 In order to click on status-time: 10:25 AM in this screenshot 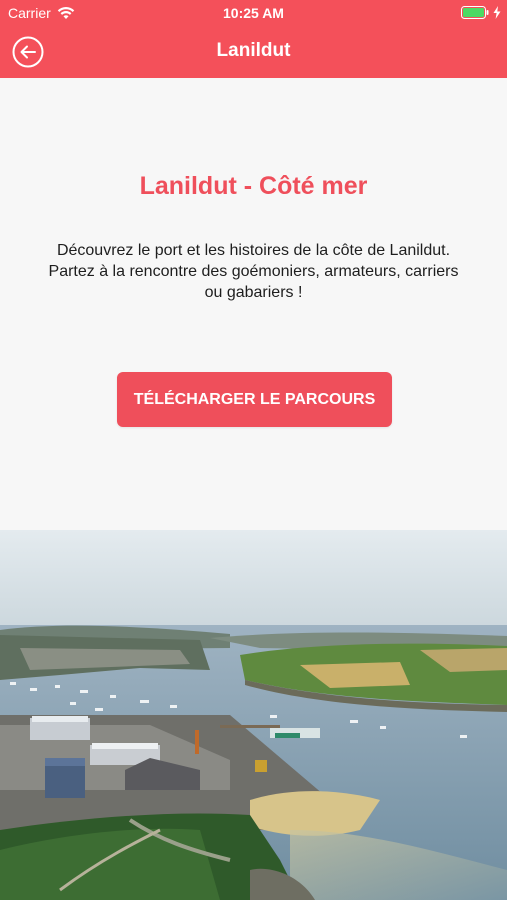, I will do `click(253, 13)`.